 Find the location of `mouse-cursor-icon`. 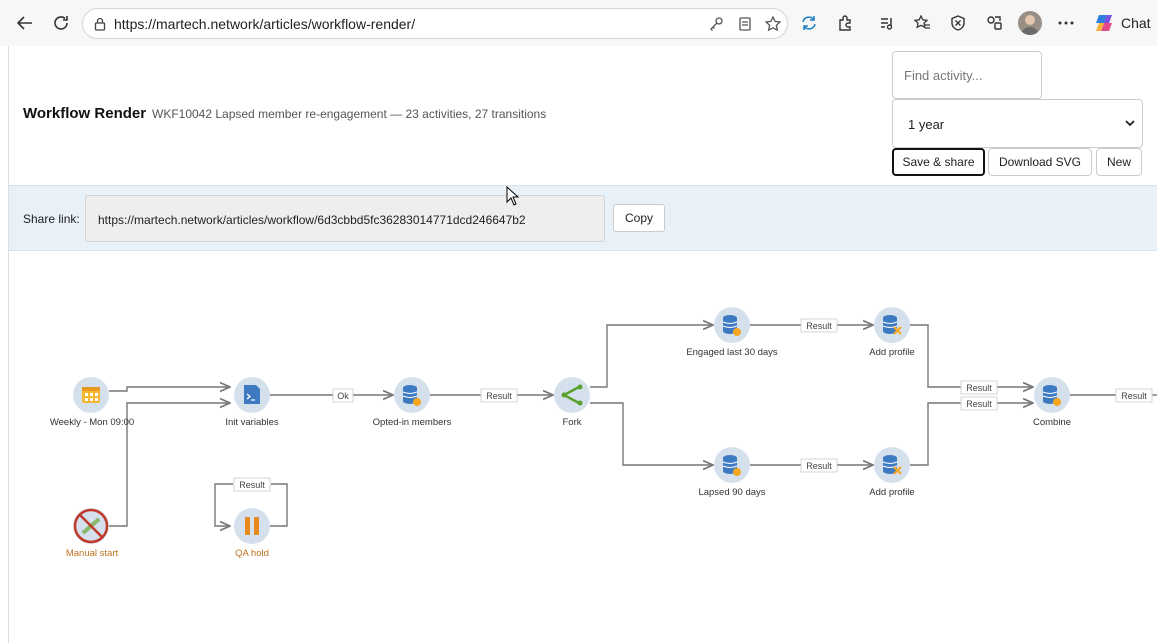

mouse-cursor-icon is located at coordinates (513, 198).